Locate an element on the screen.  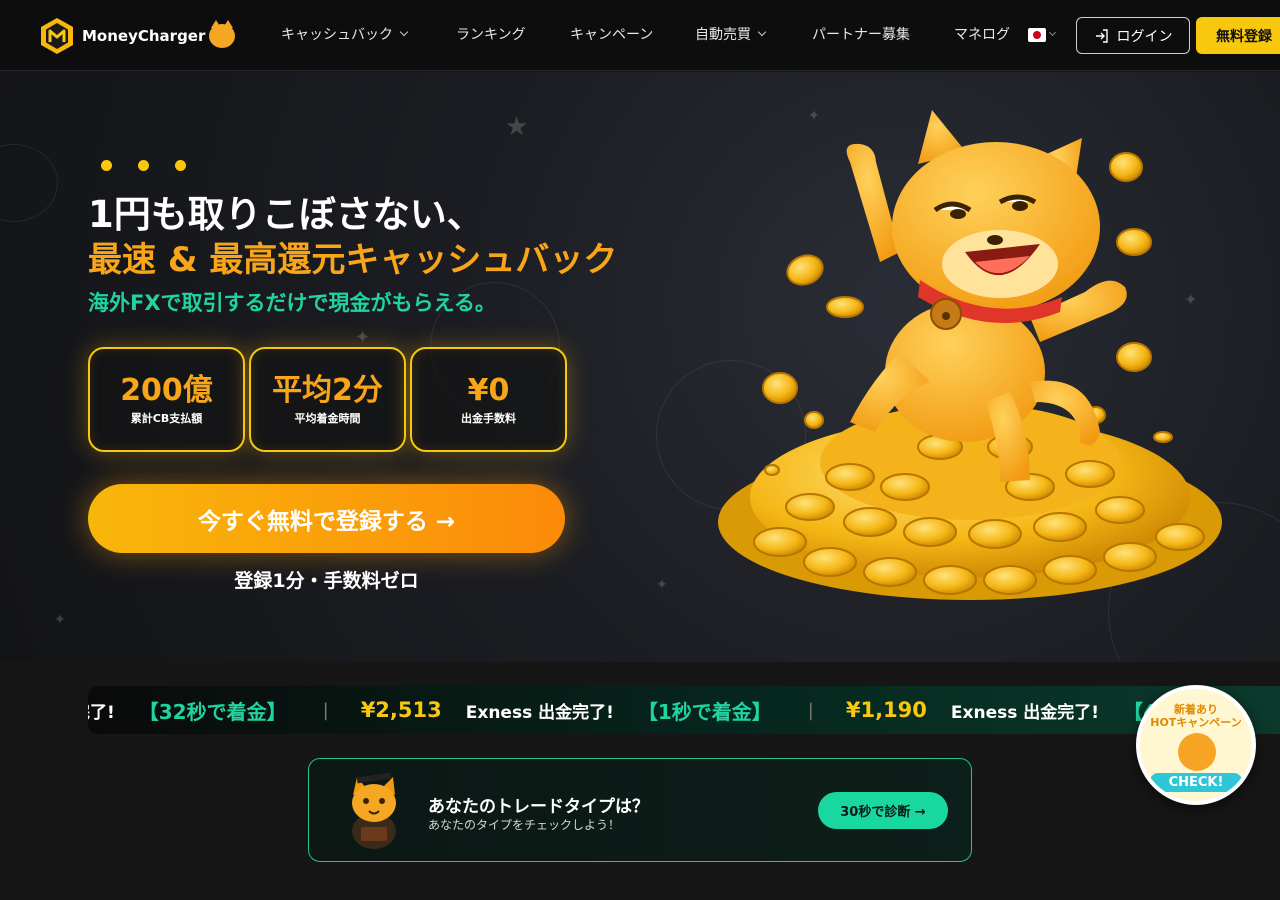
login-icon is located at coordinates (1101, 35).